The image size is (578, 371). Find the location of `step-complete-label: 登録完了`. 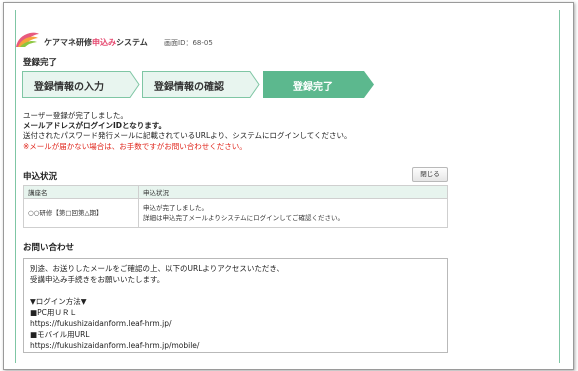

step-complete-label: 登録完了 is located at coordinates (313, 87).